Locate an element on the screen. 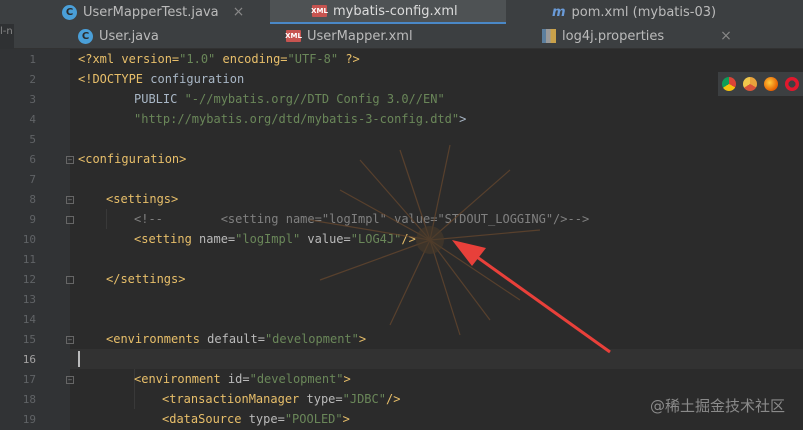  watermark: @稀土掘金技术社区 is located at coordinates (717, 406).